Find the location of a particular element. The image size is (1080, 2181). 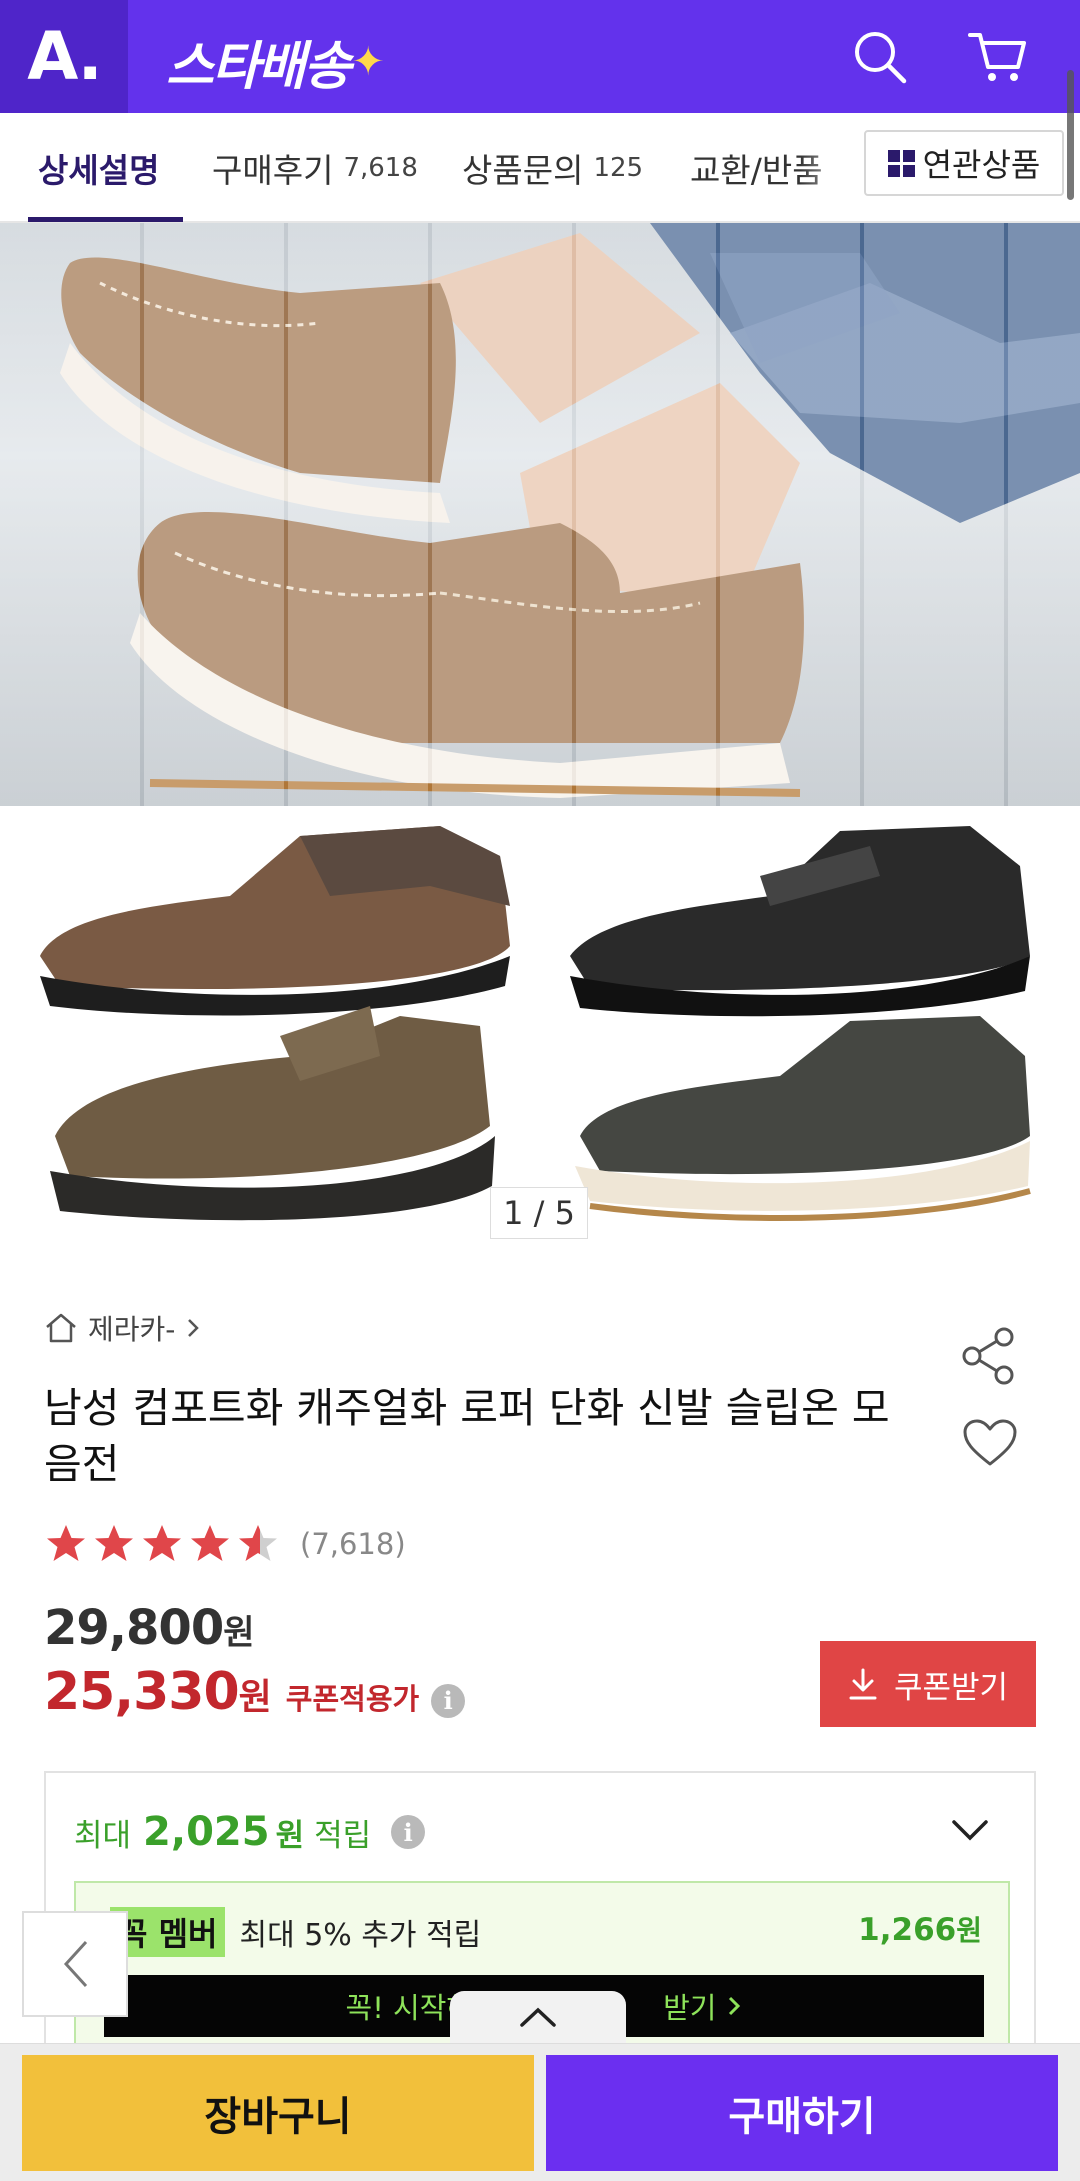

bottom-action-bar: 장바구니 구매하기 is located at coordinates (540, 2112).